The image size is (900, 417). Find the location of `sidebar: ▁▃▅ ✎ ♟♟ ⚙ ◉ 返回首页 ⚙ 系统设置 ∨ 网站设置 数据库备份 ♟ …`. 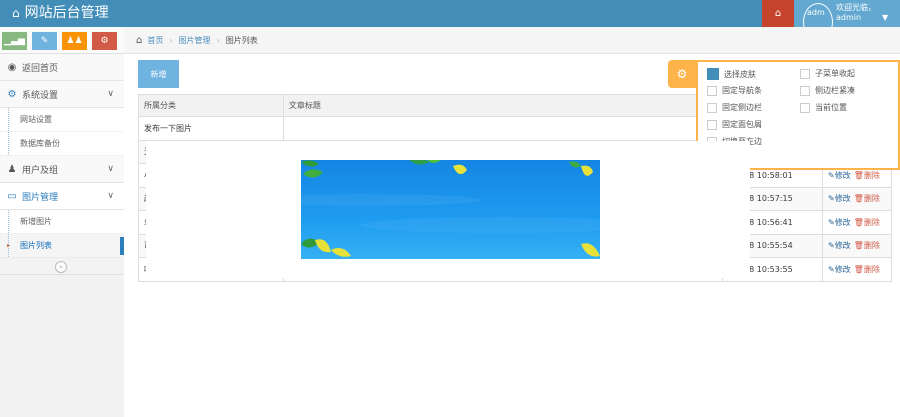

sidebar: ▁▃▅ ✎ ♟♟ ⚙ ◉ 返回首页 ⚙ 系统设置 ∨ 网站设置 数据库备份 ♟ … is located at coordinates (62, 222).